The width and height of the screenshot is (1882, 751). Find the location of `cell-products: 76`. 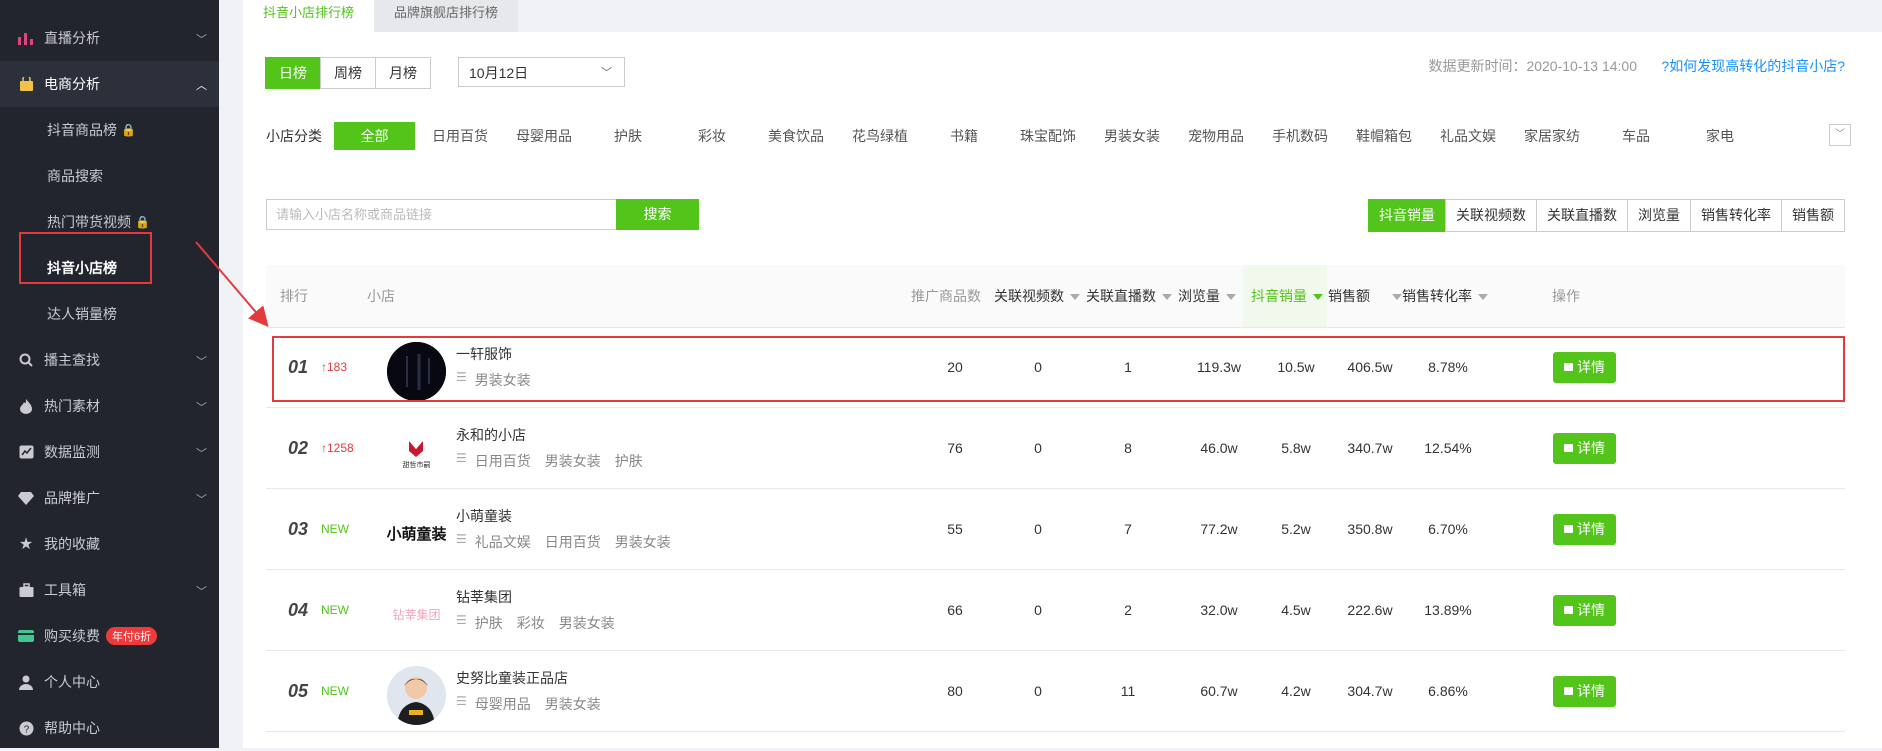

cell-products: 76 is located at coordinates (955, 448).